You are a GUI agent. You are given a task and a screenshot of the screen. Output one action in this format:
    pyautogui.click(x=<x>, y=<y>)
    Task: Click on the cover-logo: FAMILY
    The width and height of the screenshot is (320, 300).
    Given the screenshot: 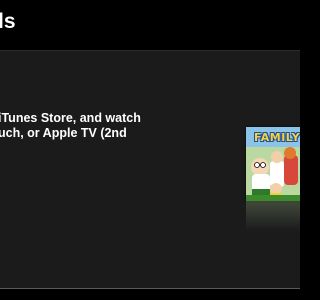 What is the action you would take?
    pyautogui.click(x=277, y=137)
    